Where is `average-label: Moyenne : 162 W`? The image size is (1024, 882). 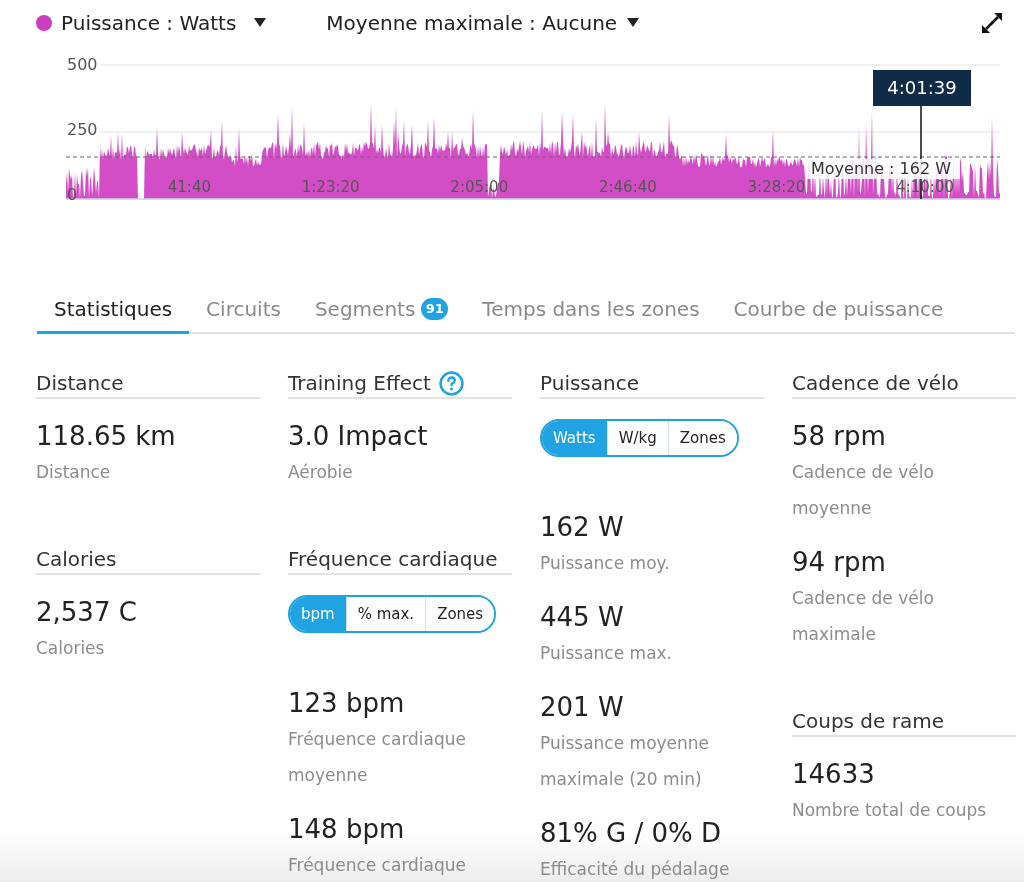
average-label: Moyenne : 162 W is located at coordinates (883, 169).